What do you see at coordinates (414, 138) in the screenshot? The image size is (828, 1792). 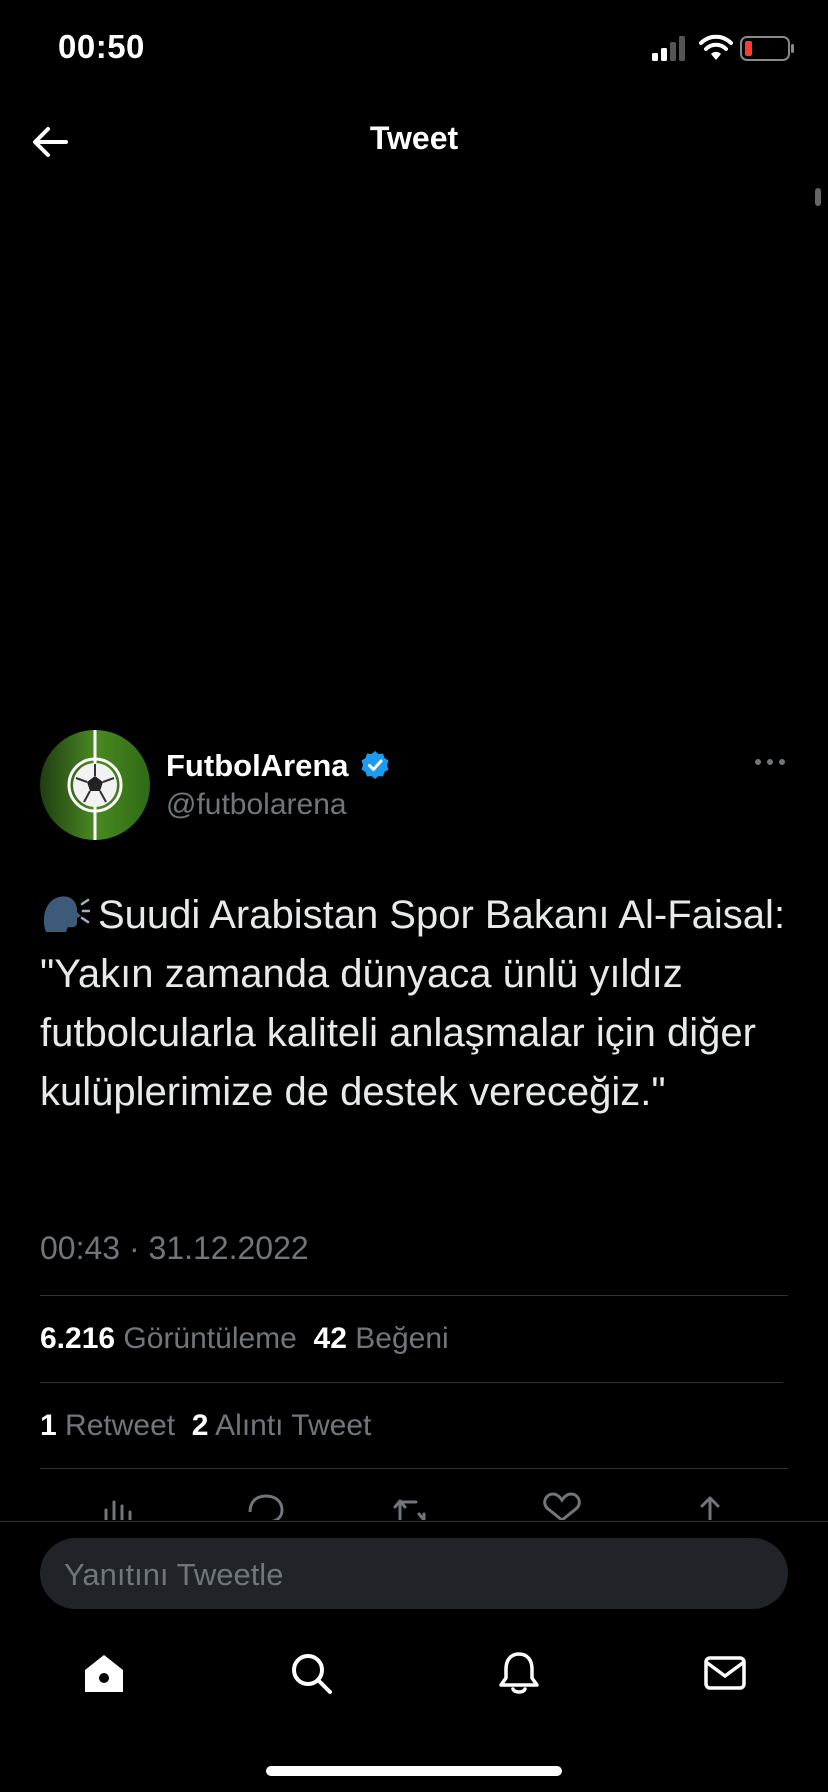 I see `page-title: Tweet` at bounding box center [414, 138].